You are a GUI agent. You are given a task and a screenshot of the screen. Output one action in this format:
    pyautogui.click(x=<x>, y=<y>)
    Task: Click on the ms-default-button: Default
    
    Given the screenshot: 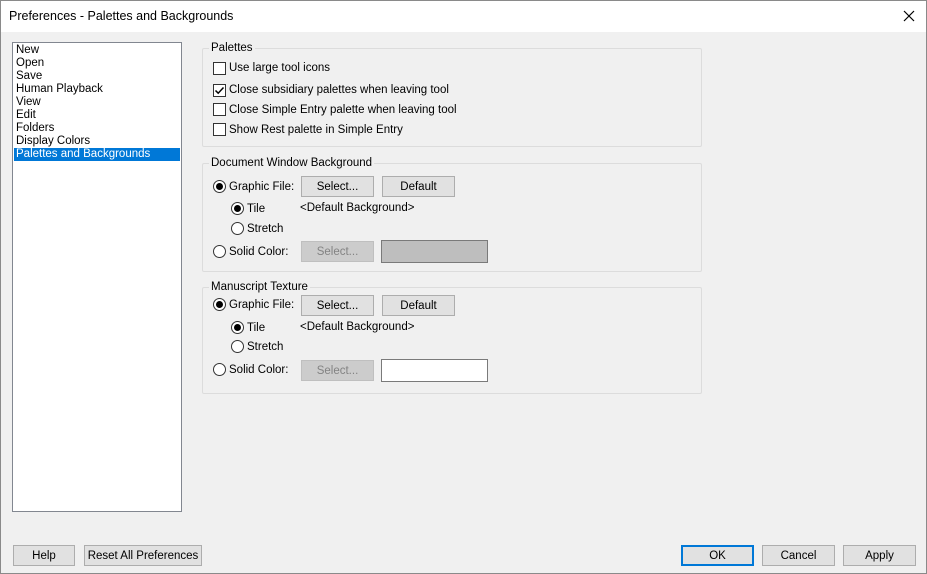 What is the action you would take?
    pyautogui.click(x=418, y=305)
    